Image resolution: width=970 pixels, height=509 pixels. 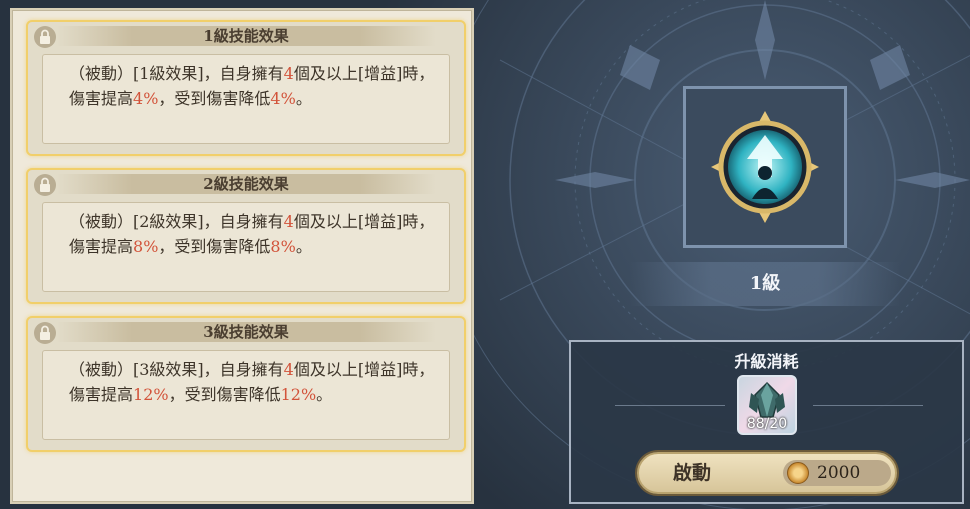 What do you see at coordinates (246, 332) in the screenshot?
I see `skill-level-title: 3級技能效果` at bounding box center [246, 332].